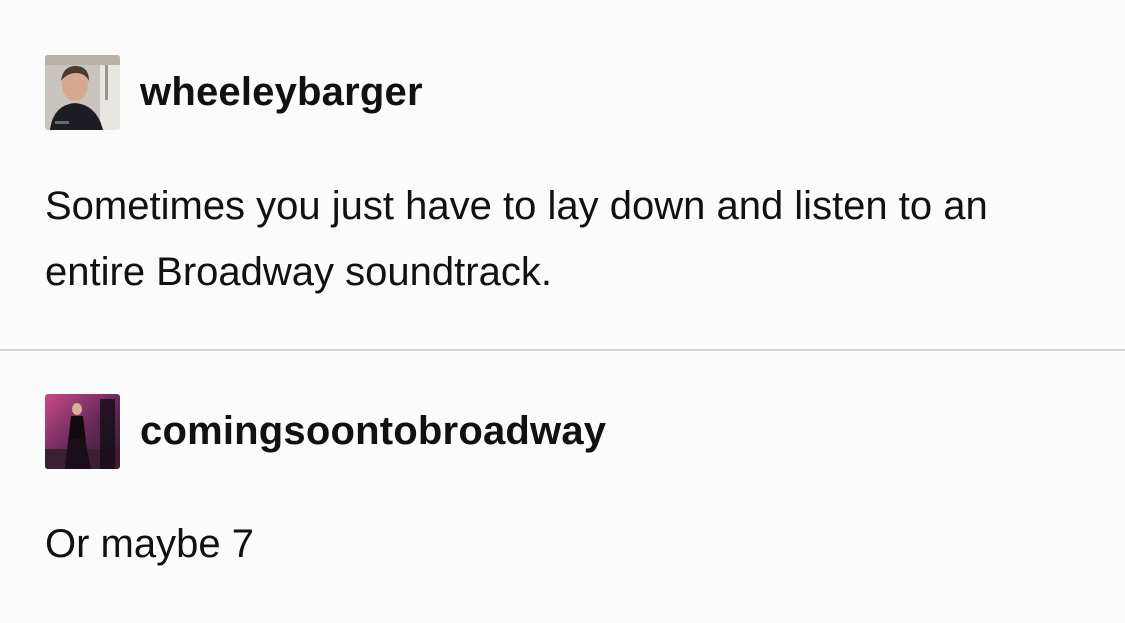 The image size is (1125, 623). What do you see at coordinates (281, 92) in the screenshot?
I see `username-link: wheeleybarger` at bounding box center [281, 92].